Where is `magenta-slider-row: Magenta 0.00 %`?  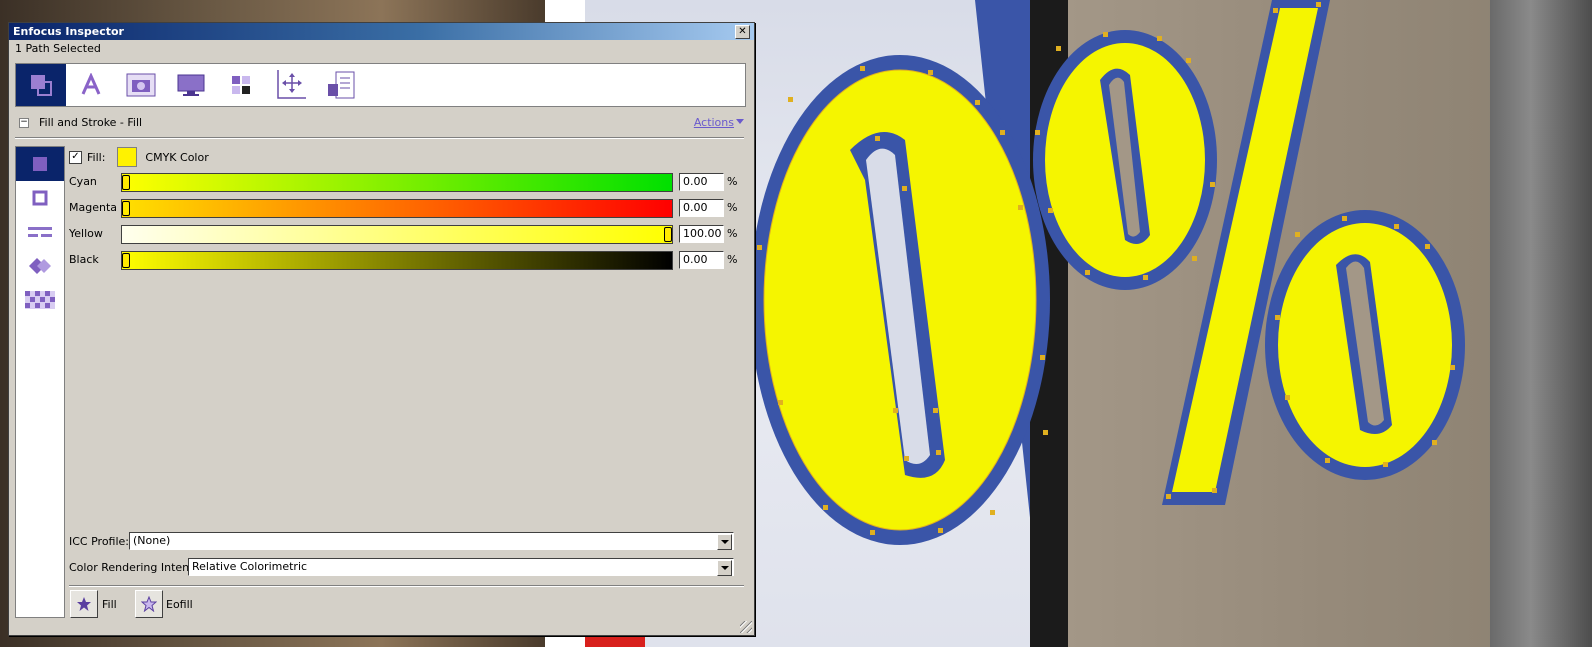 magenta-slider-row: Magenta 0.00 % is located at coordinates (409, 208).